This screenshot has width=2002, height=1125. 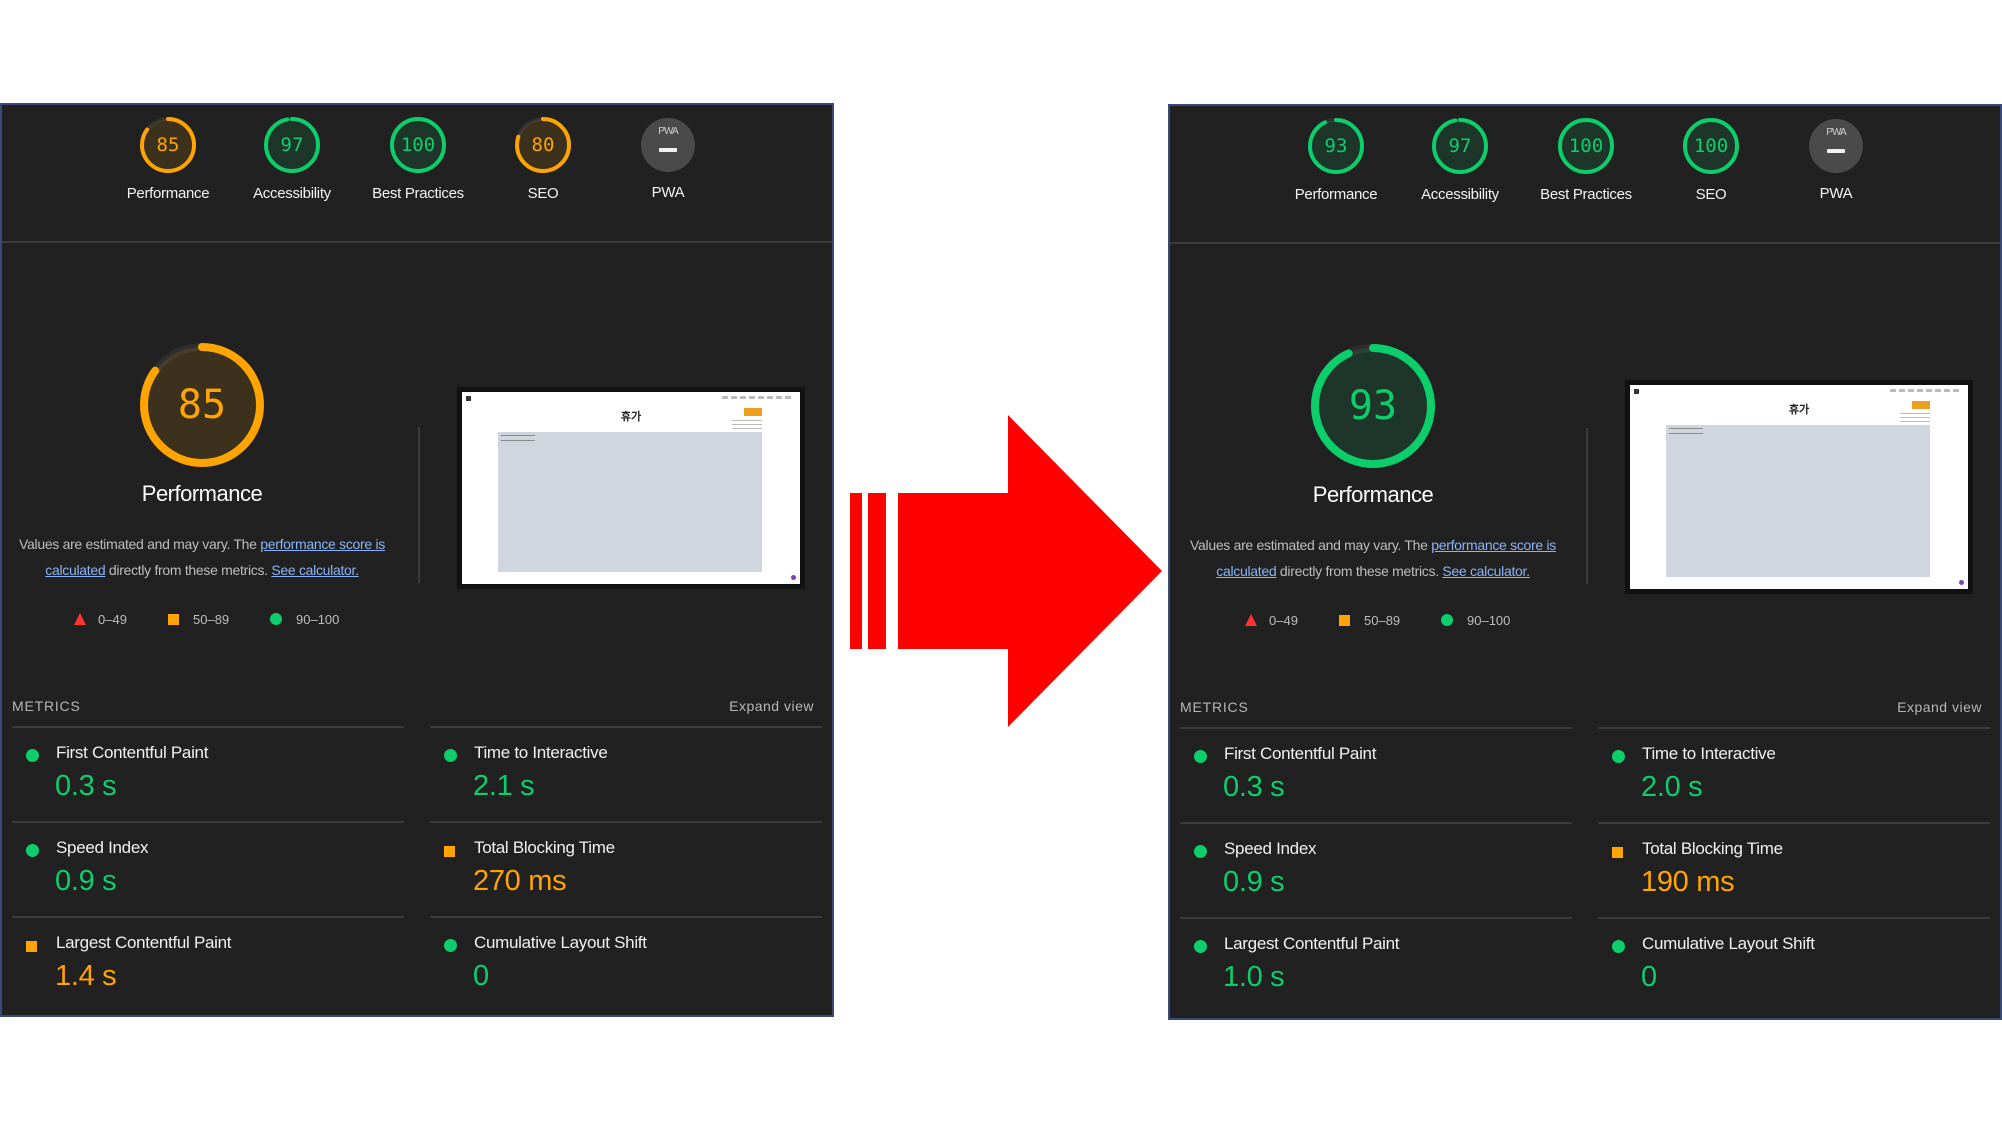 I want to click on score-ring-icon: 93, so click(x=1336, y=146).